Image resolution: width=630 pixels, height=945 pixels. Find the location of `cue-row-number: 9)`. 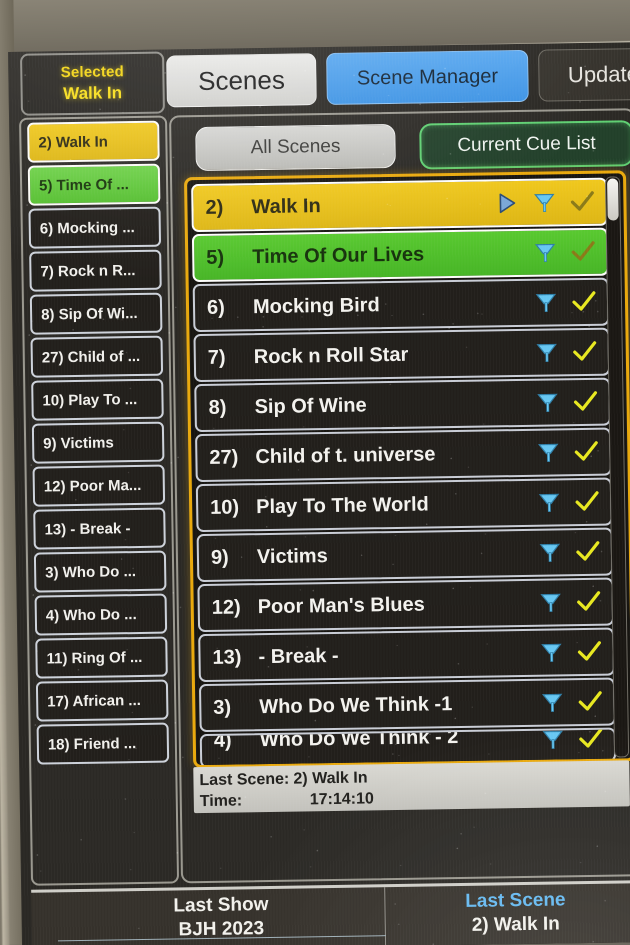

cue-row-number: 9) is located at coordinates (219, 557).